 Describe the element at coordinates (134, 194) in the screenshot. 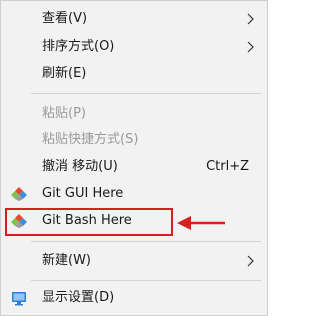

I see `menu-item-git-gui-here: Git GUI Here` at that location.